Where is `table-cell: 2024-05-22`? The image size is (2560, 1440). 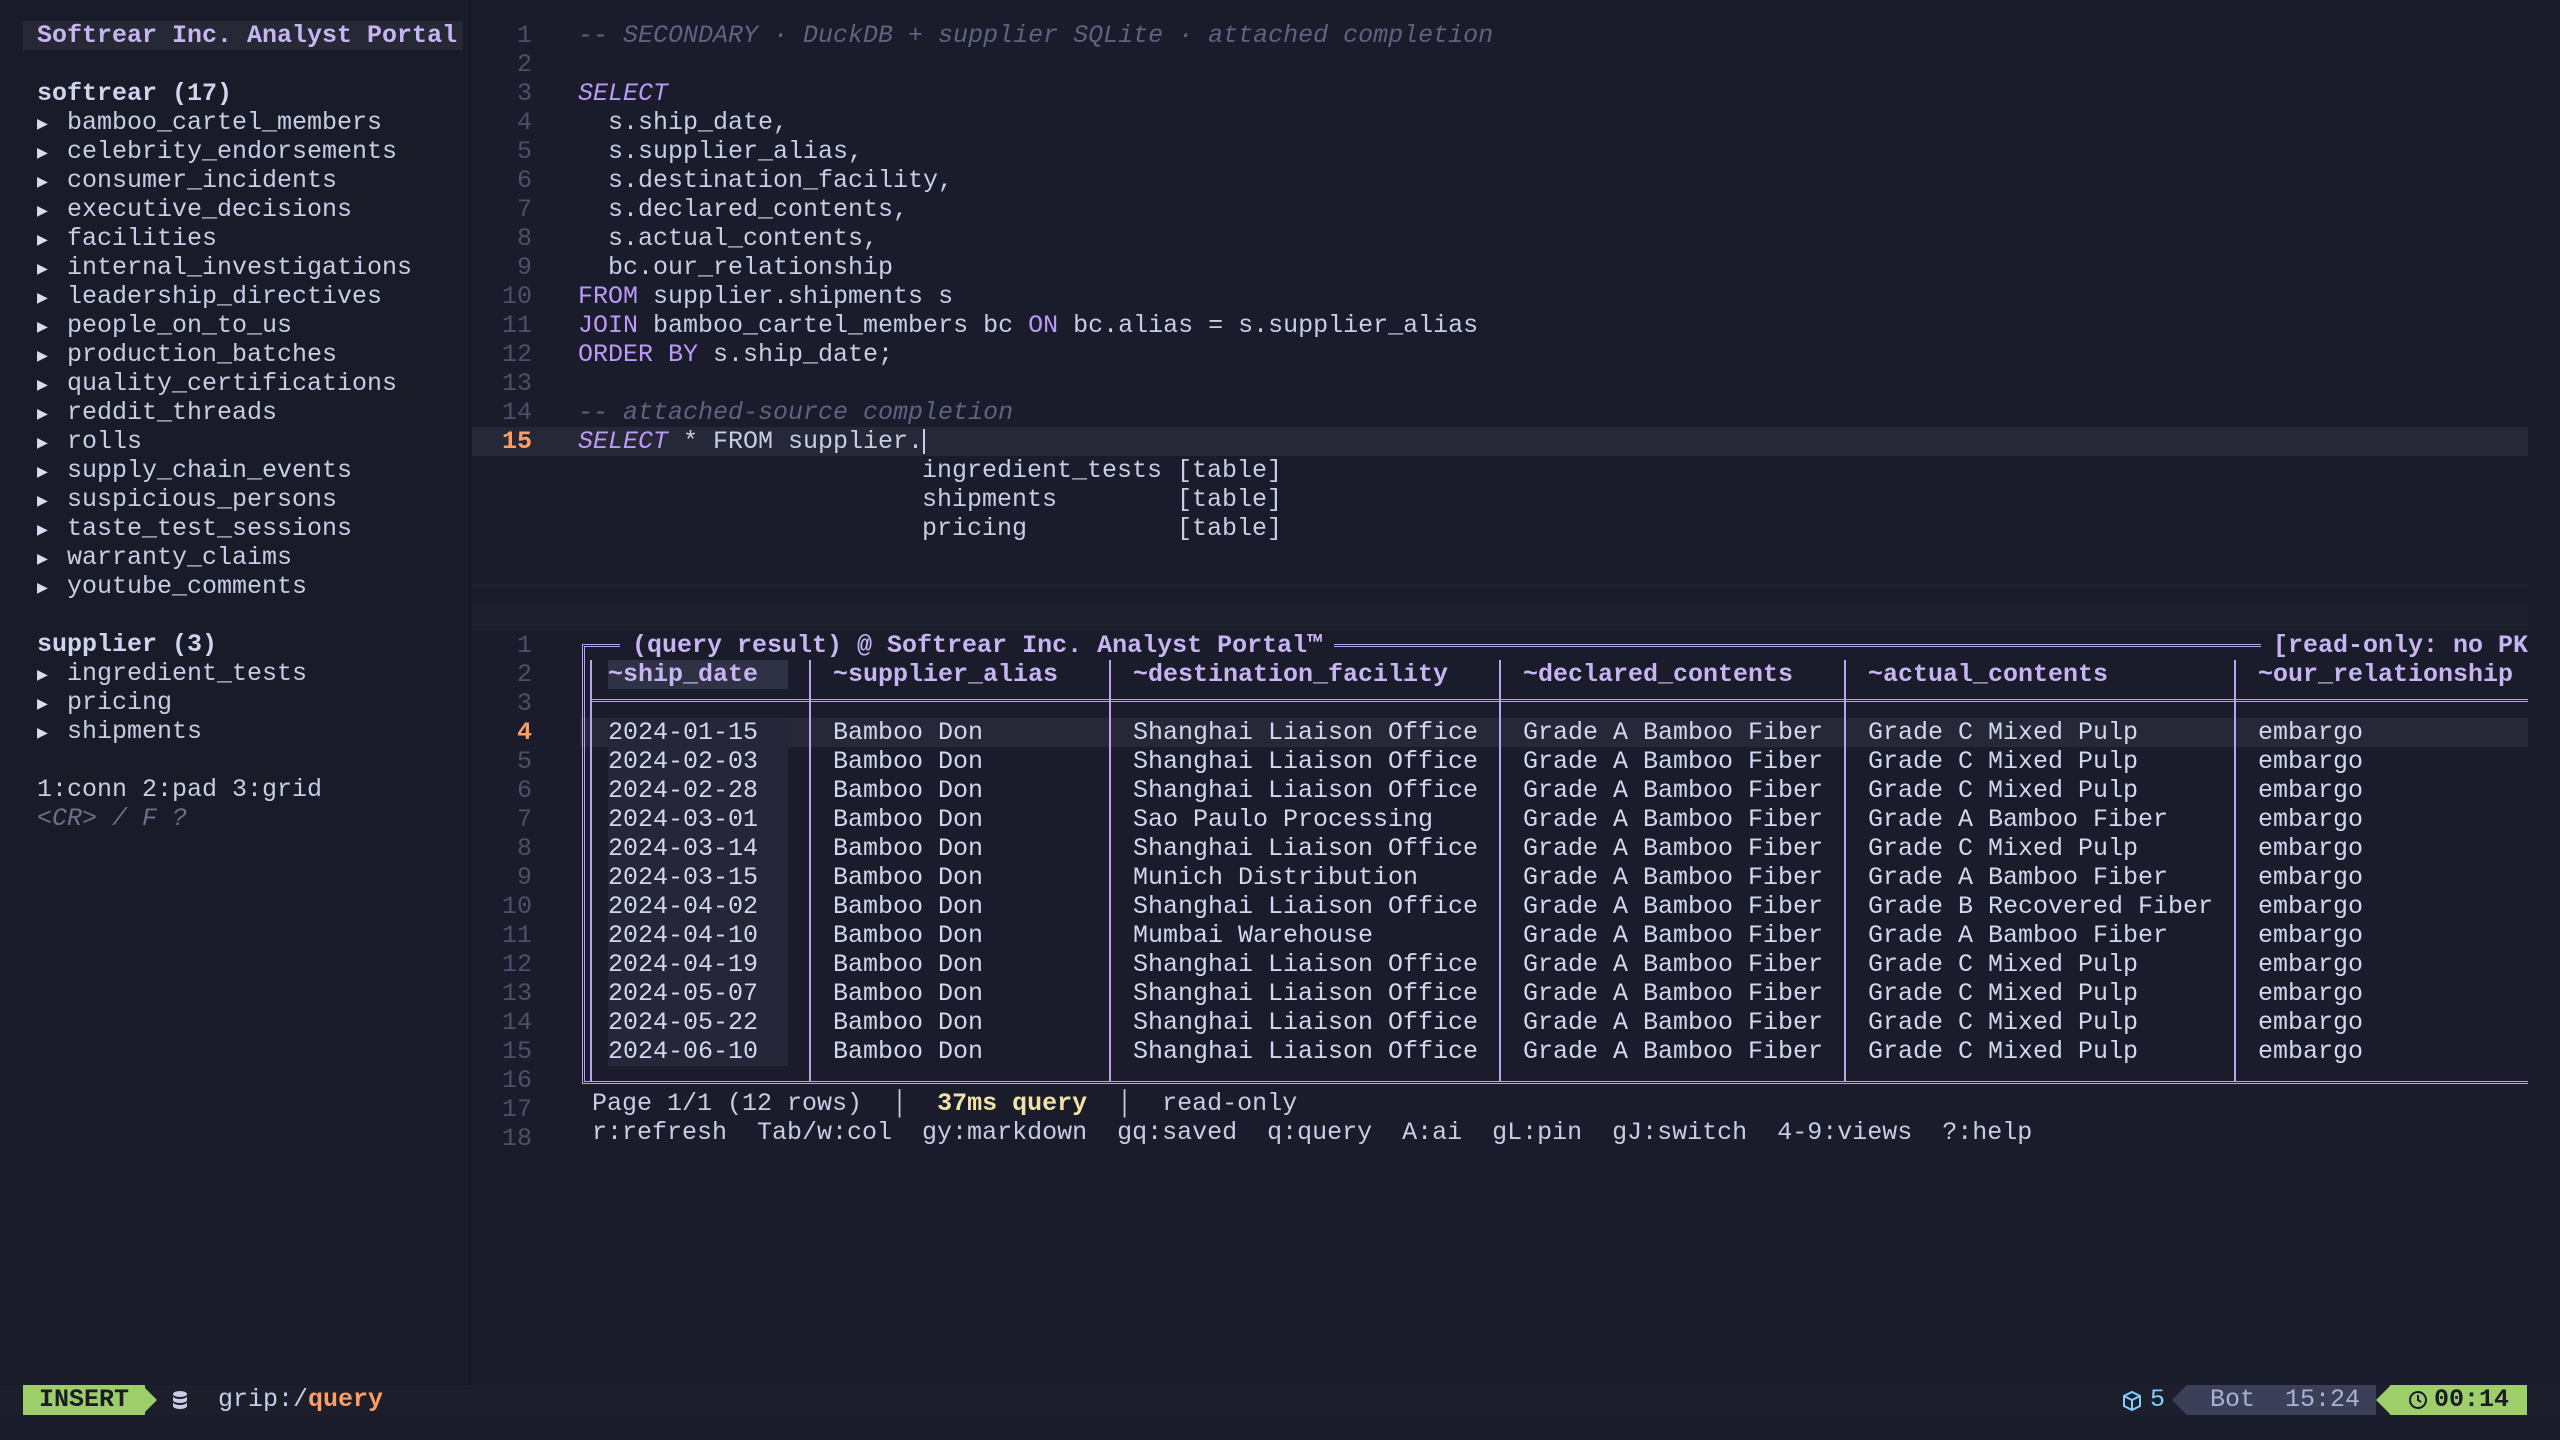
table-cell: 2024-05-22 is located at coordinates (683, 1022).